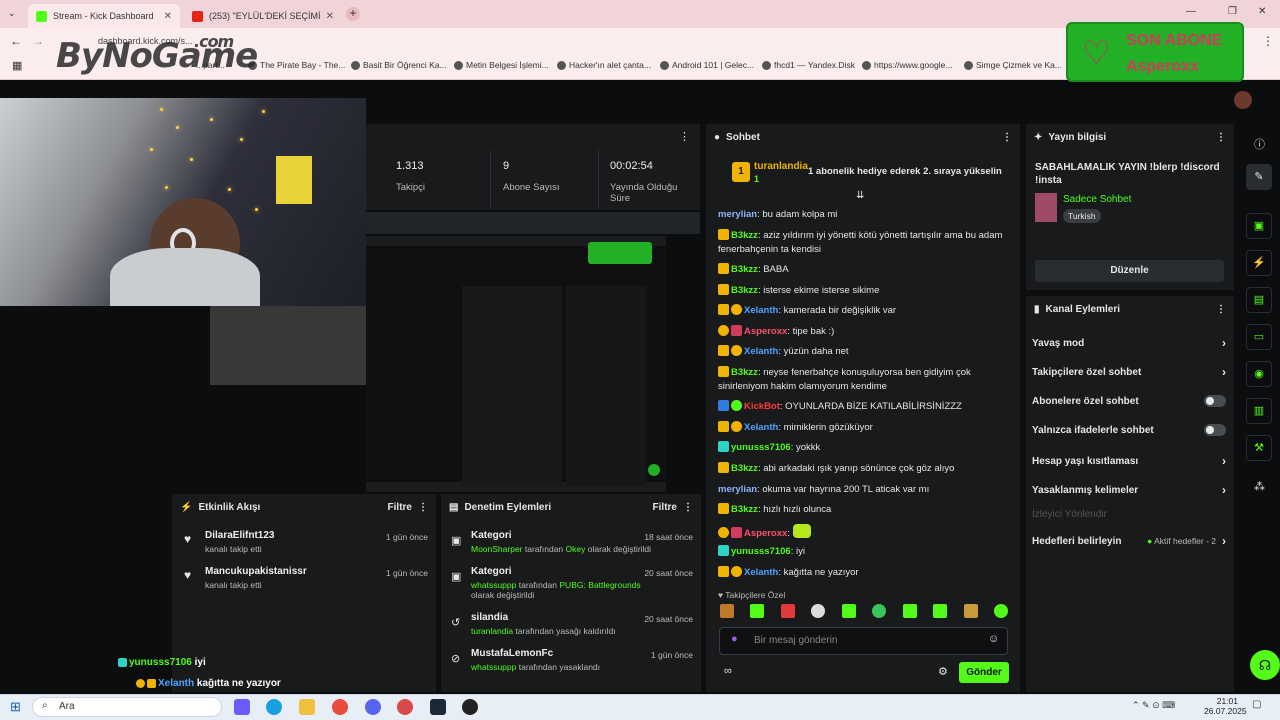 The height and width of the screenshot is (720, 1280). Describe the element at coordinates (373, 707) in the screenshot. I see `discord-icon` at that location.